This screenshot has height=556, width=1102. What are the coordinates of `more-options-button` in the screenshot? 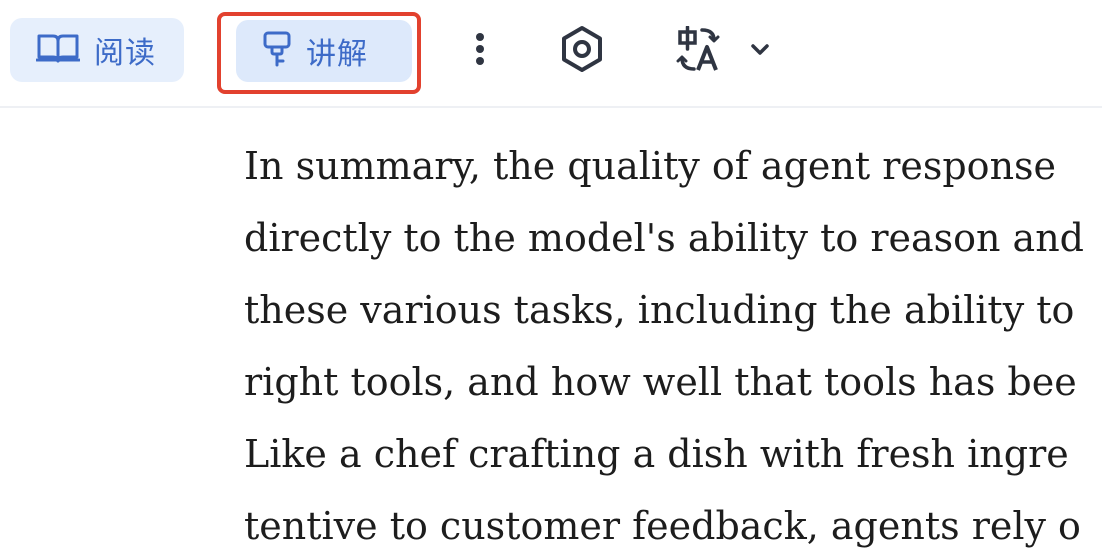 It's located at (480, 51).